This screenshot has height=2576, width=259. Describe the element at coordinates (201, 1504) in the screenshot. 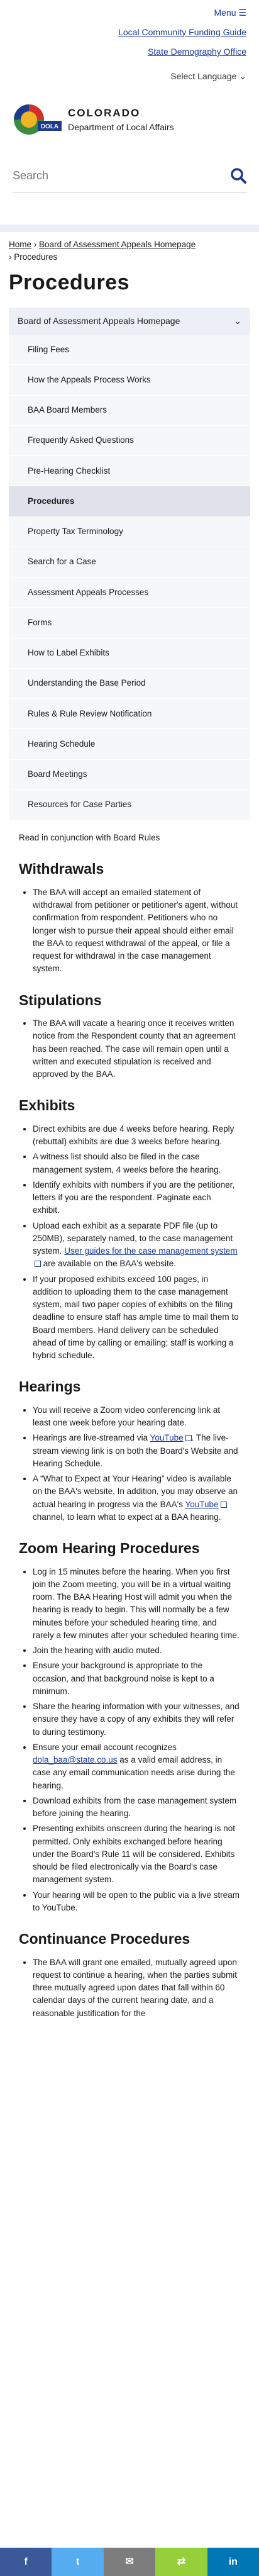

I see `youtube-channel-link: YouTube` at that location.